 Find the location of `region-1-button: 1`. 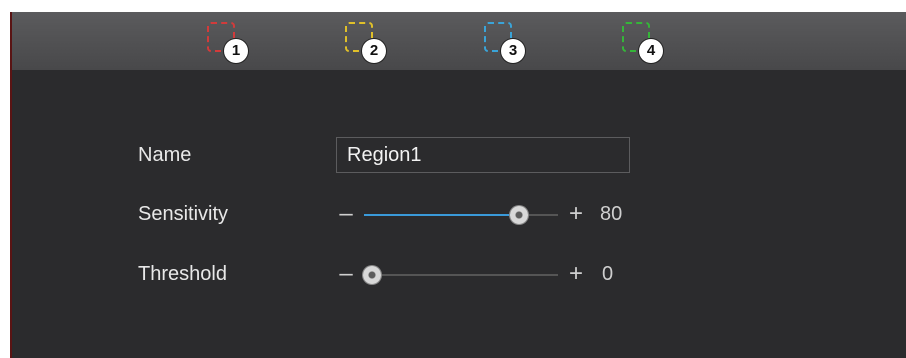

region-1-button: 1 is located at coordinates (231, 44).